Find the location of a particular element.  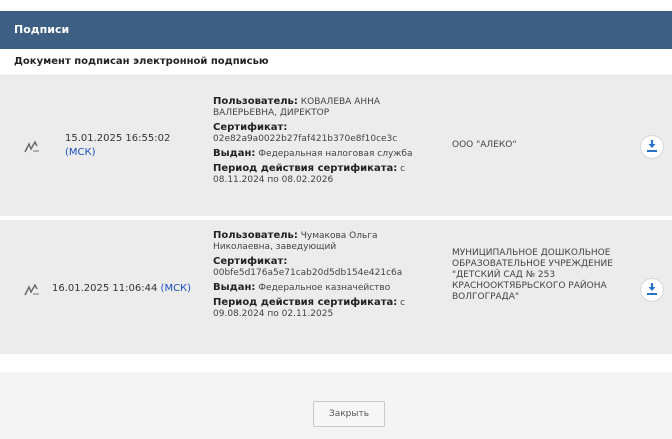

dialog-subtitle: Документ подписан электронной подписью is located at coordinates (336, 62).